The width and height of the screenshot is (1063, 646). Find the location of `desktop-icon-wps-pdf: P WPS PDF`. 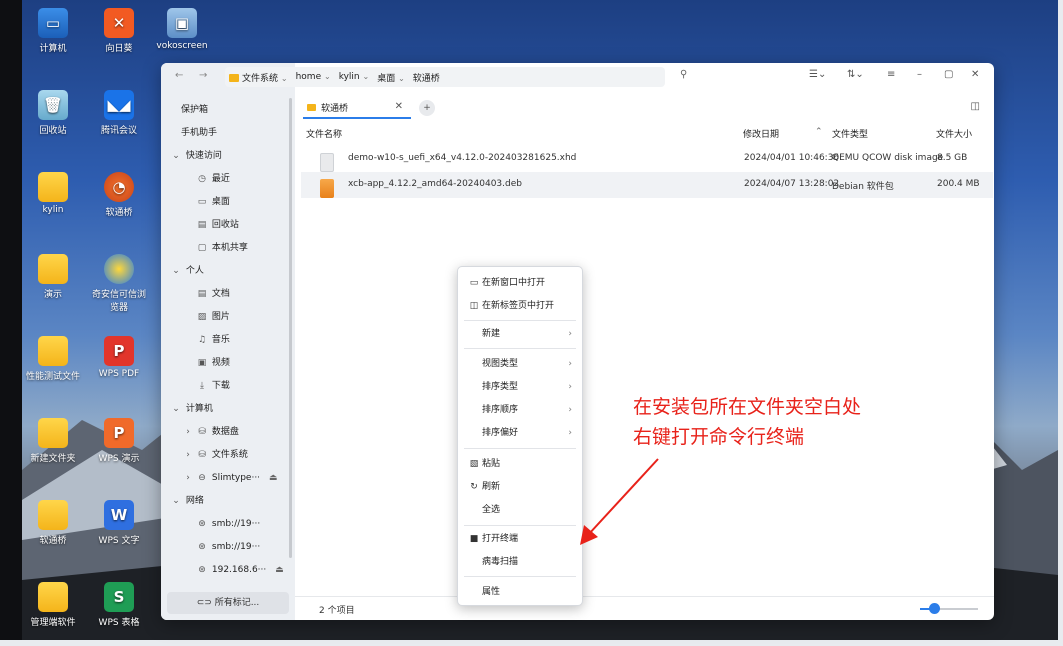

desktop-icon-wps-pdf: P WPS PDF is located at coordinates (119, 357).